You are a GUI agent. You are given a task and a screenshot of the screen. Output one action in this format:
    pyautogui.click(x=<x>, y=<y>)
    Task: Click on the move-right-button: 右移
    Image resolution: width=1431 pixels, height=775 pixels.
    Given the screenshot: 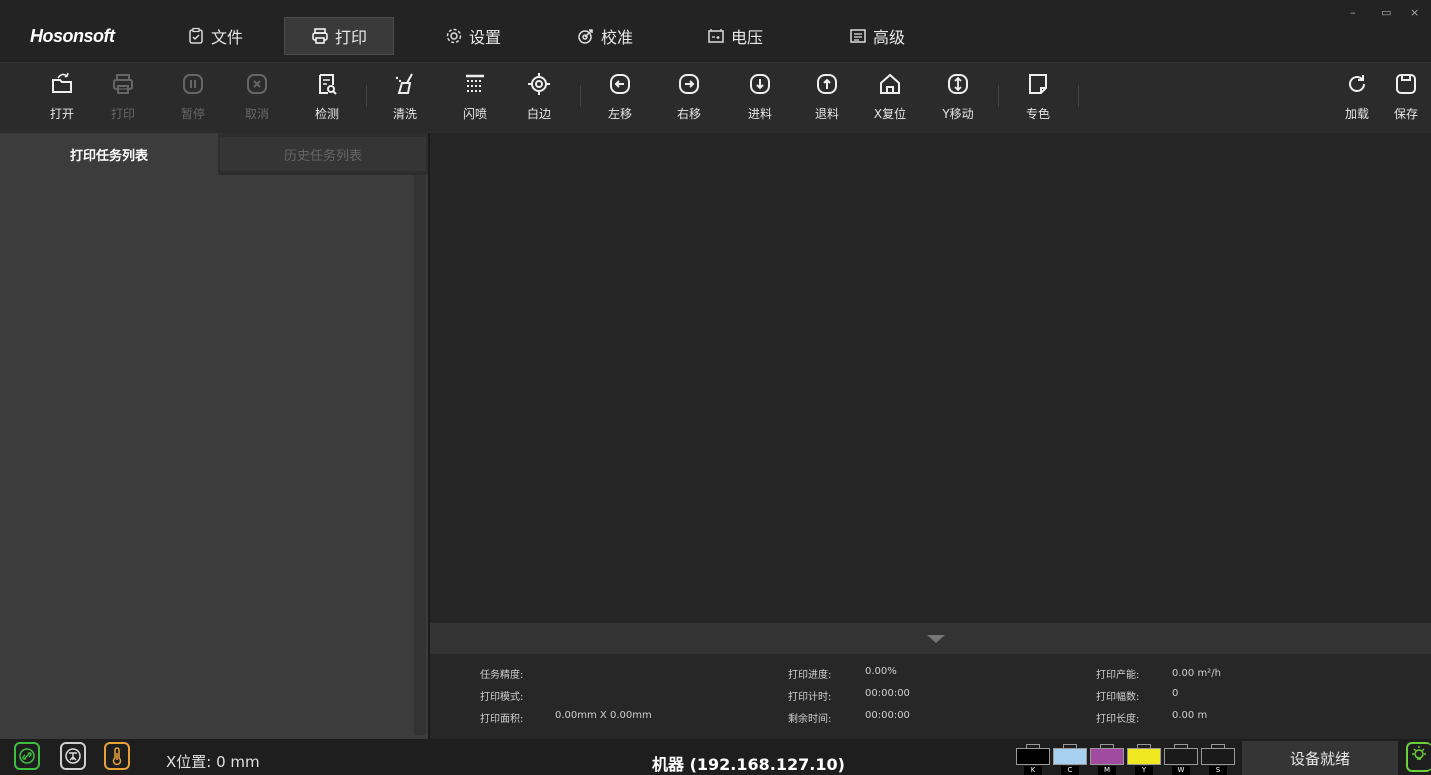 What is the action you would take?
    pyautogui.click(x=689, y=99)
    